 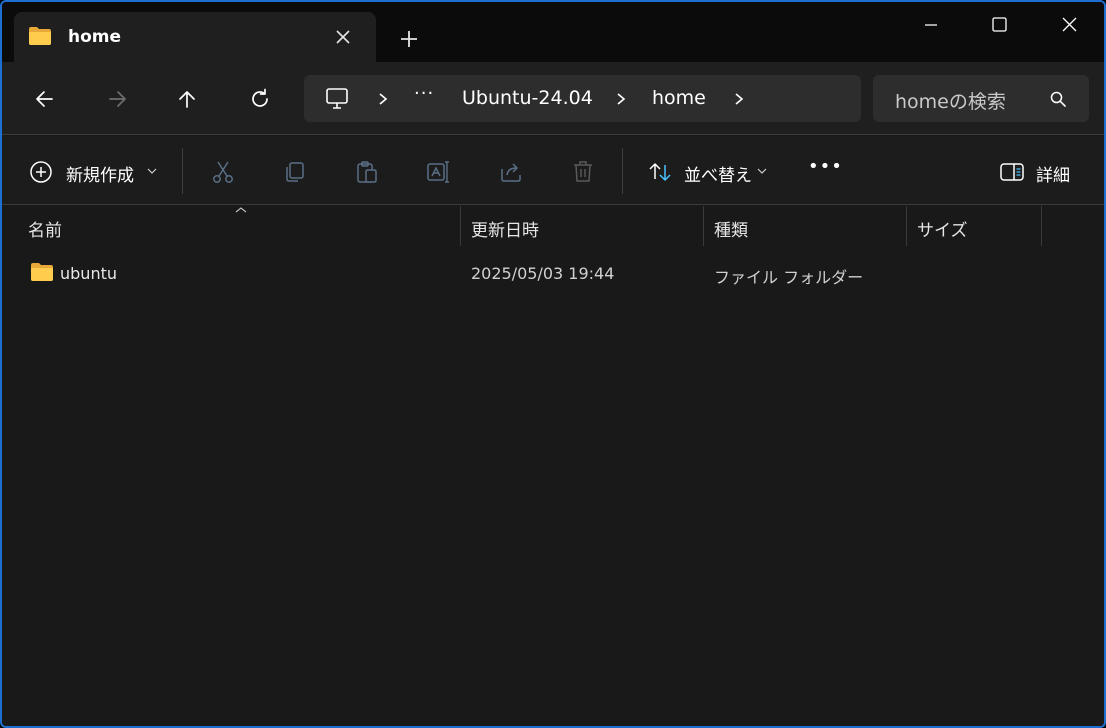 What do you see at coordinates (718, 173) in the screenshot?
I see `sort-button: 並べ替え` at bounding box center [718, 173].